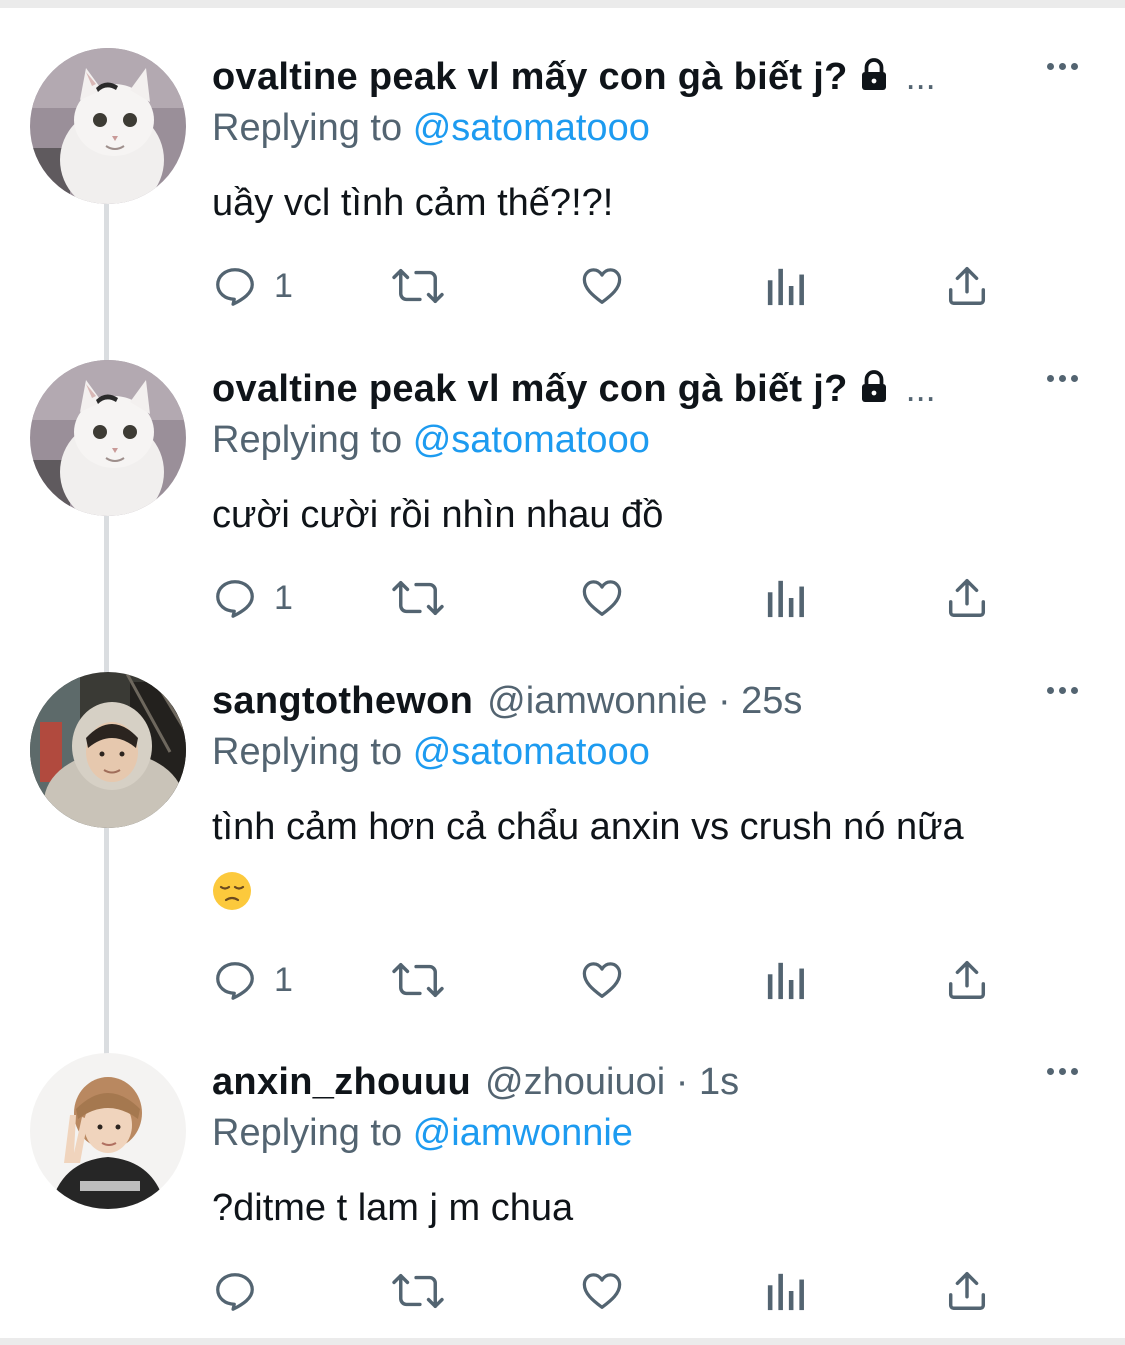 Image resolution: width=1125 pixels, height=1345 pixels. I want to click on user-handle: @iamwonnie, so click(597, 701).